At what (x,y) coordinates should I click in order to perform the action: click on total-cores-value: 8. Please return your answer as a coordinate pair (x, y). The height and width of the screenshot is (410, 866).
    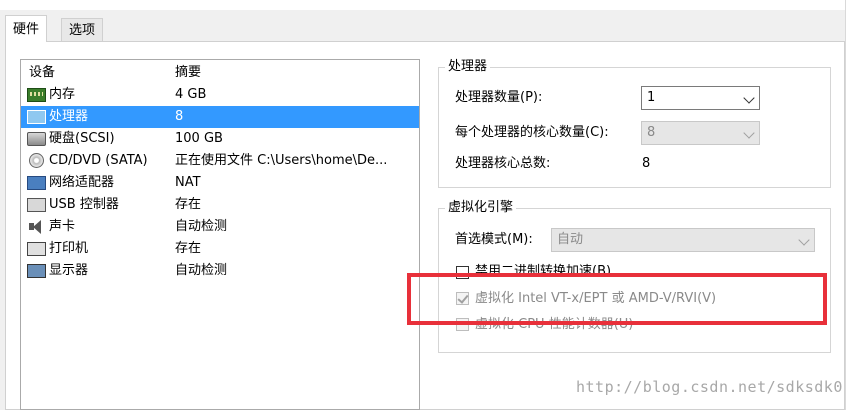
    Looking at the image, I should click on (646, 163).